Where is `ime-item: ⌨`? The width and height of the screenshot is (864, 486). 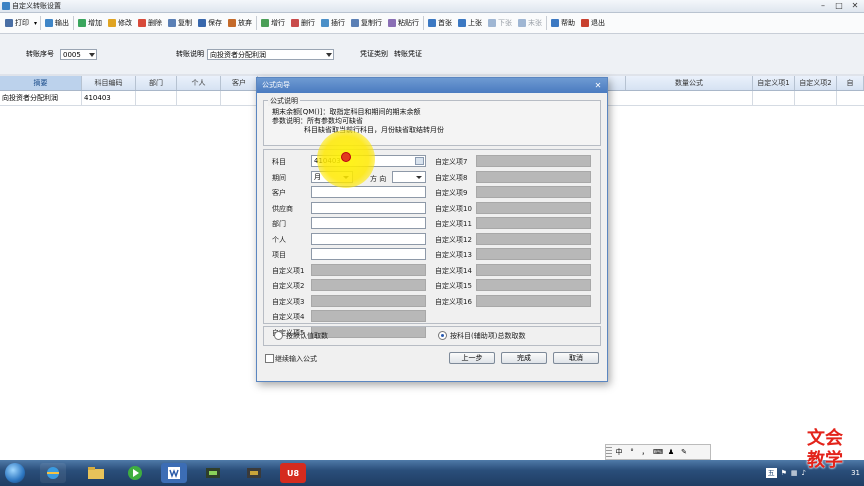 ime-item: ⌨ is located at coordinates (658, 452).